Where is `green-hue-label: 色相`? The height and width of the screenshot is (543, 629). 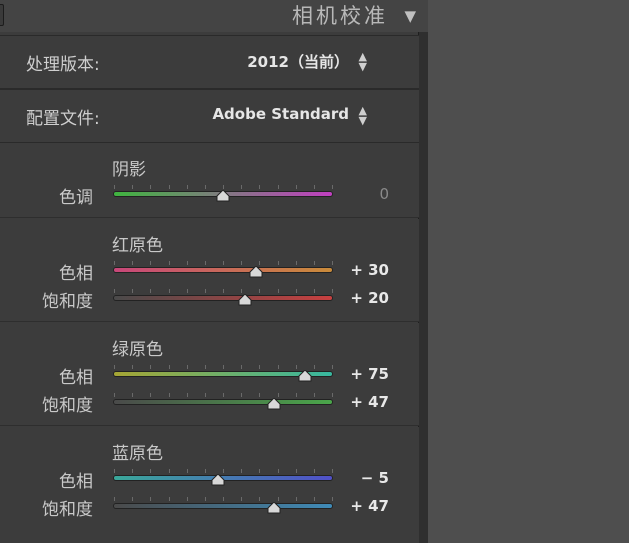 green-hue-label: 色相 is located at coordinates (76, 378).